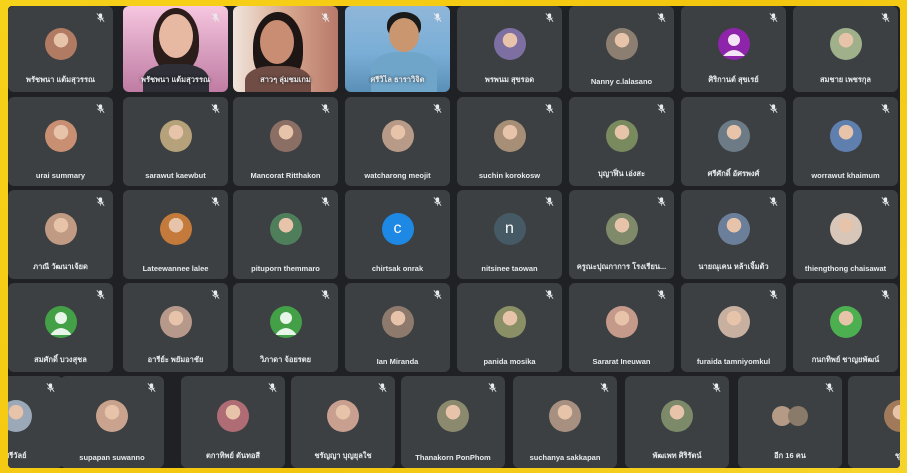  Describe the element at coordinates (285, 327) in the screenshot. I see `participant-tile: วิภาดา จ้อยรตย` at that location.